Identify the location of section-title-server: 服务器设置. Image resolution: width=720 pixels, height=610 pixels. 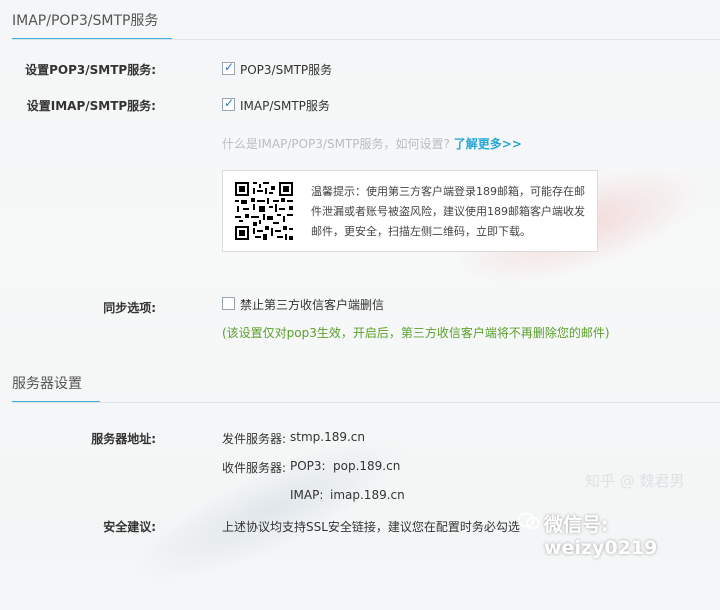
(47, 384).